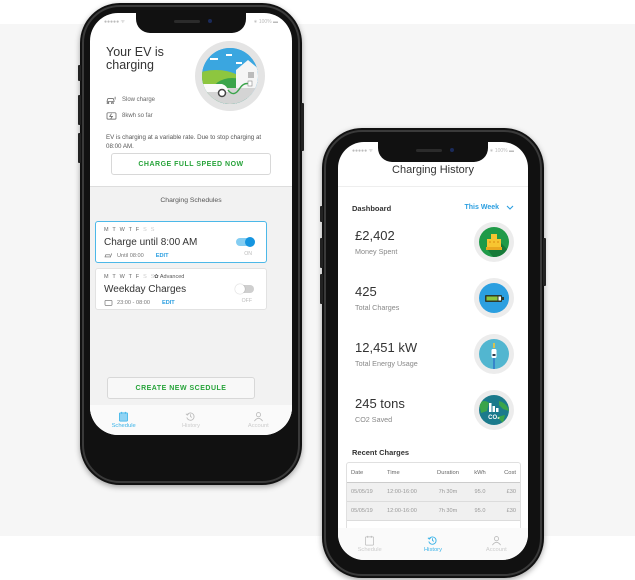 This screenshot has width=635, height=580. I want to click on schedule-title: Charge until 8:00 AM, so click(151, 242).